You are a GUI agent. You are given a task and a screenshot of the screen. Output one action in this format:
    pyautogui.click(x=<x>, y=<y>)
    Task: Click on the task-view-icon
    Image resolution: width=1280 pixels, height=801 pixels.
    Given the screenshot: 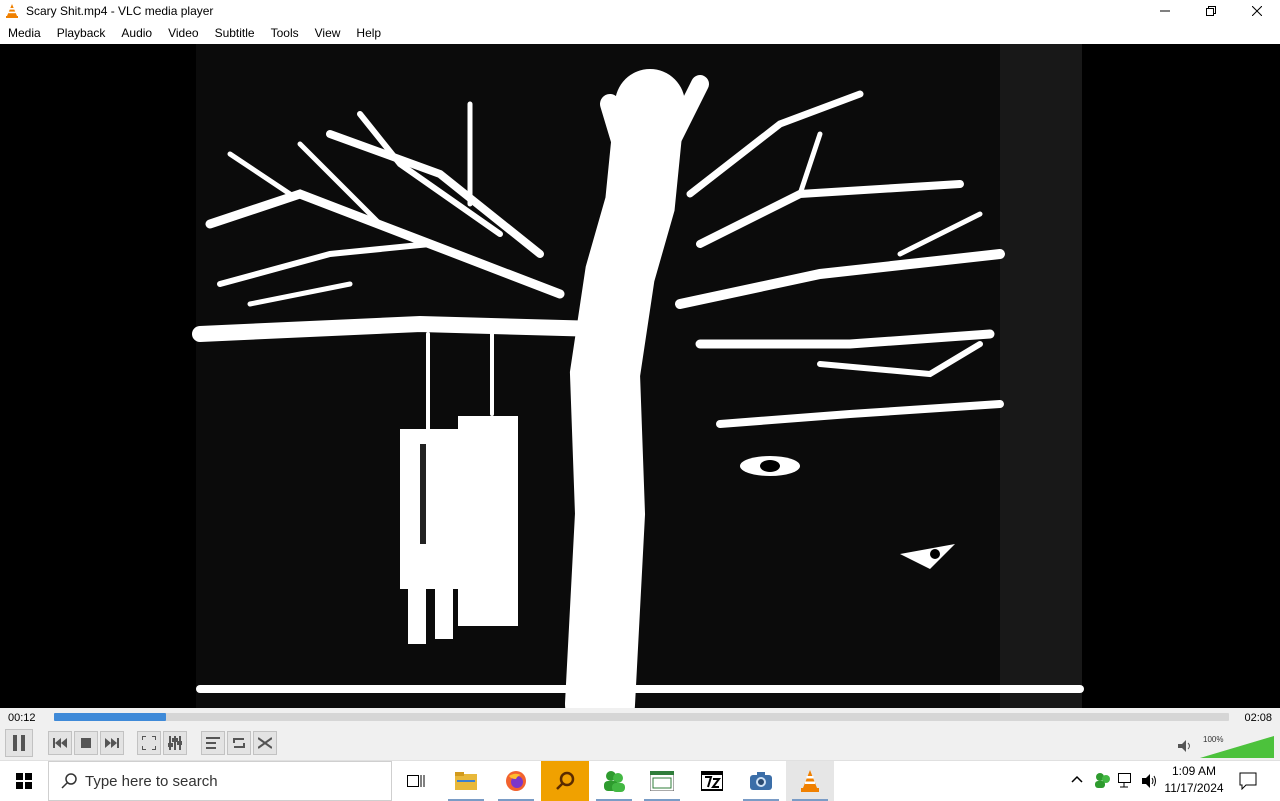 What is the action you would take?
    pyautogui.click(x=416, y=781)
    